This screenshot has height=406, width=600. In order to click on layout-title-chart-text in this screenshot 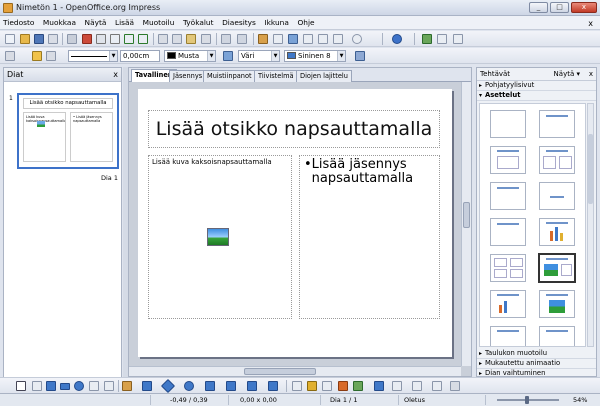, I will do `click(508, 304)`.